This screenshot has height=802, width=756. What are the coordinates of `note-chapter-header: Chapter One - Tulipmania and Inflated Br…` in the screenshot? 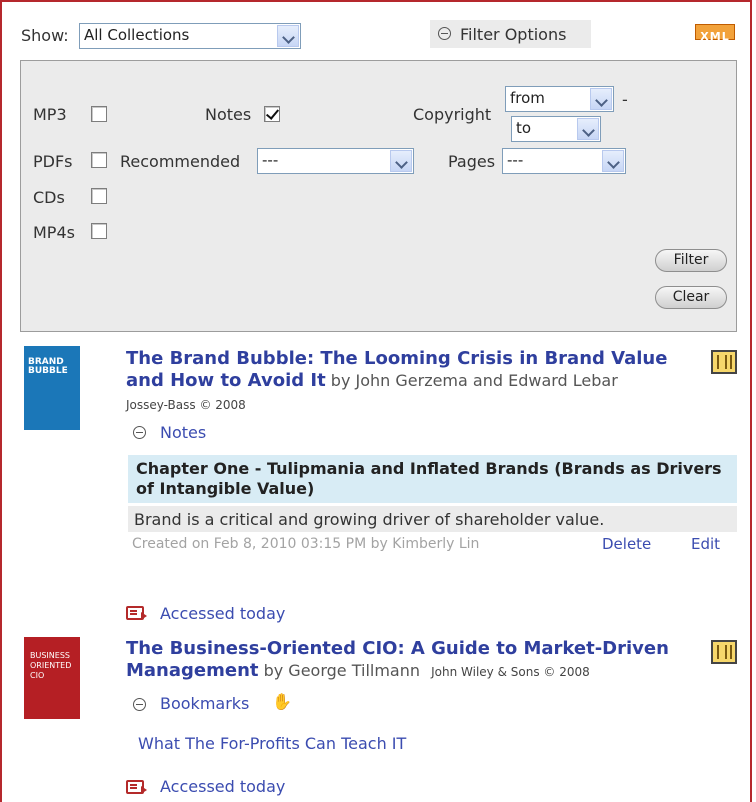 It's located at (432, 479).